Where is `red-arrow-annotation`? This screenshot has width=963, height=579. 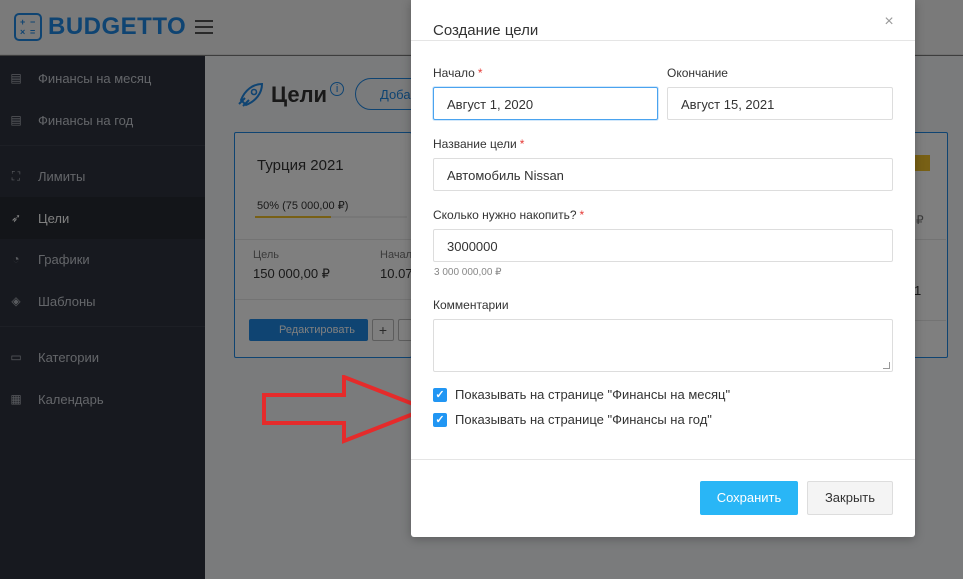 red-arrow-annotation is located at coordinates (347, 409).